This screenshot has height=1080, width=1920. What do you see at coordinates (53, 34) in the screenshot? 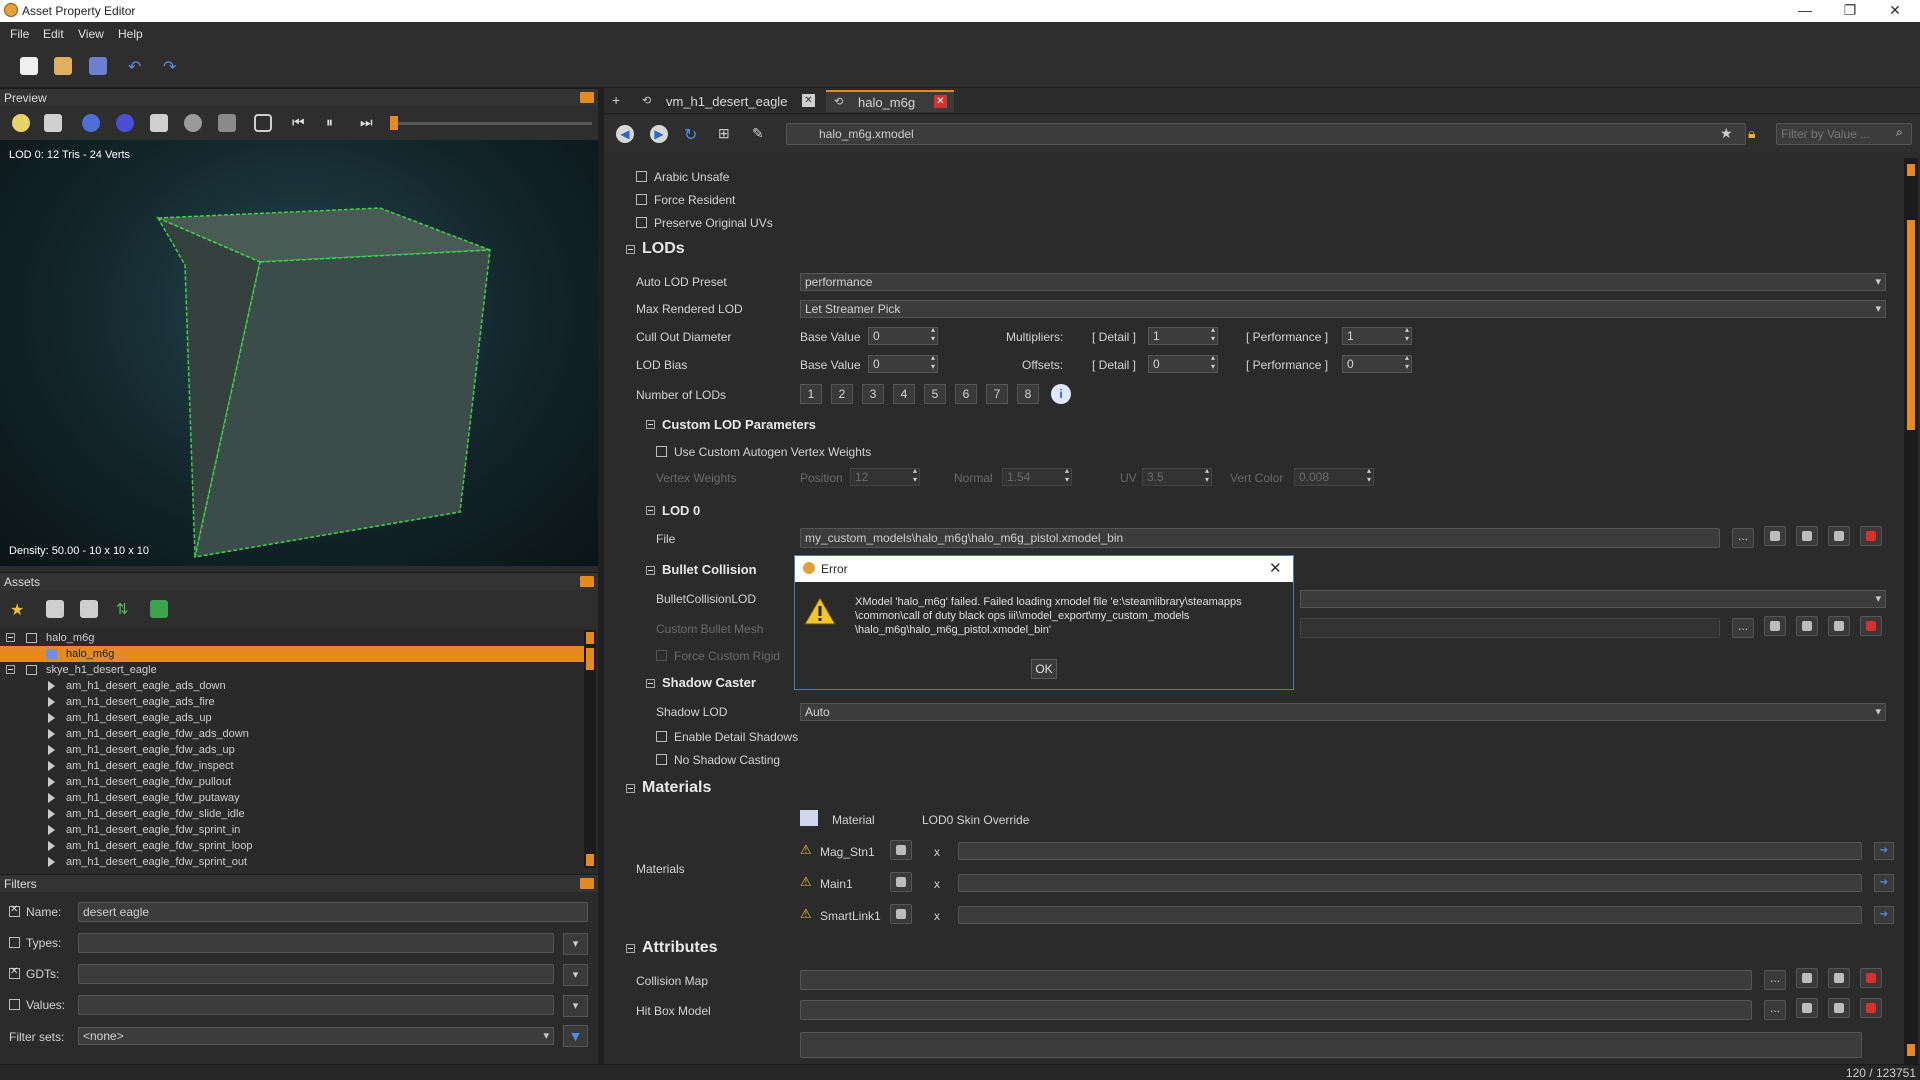
I see `menu-edit: Edit` at bounding box center [53, 34].